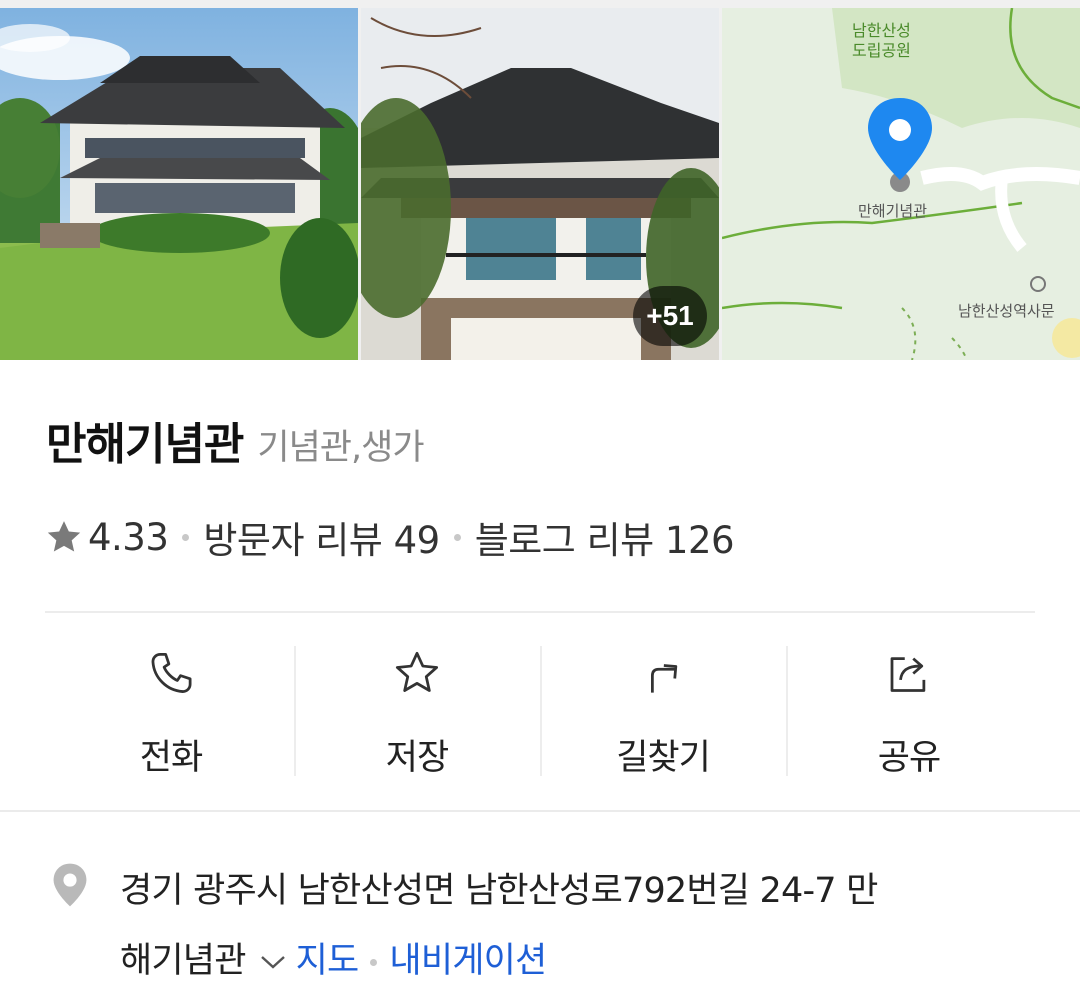  I want to click on place-title-row: 만해기념관 기념관,생가, so click(235, 440).